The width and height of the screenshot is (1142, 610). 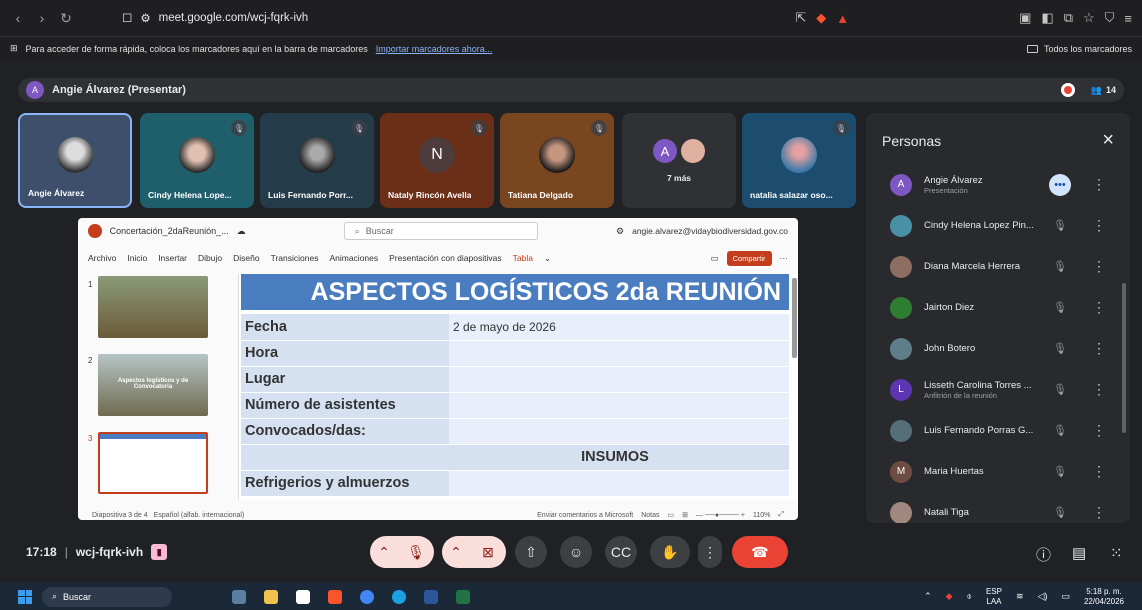 I want to click on reload-icon: ↻, so click(x=66, y=18).